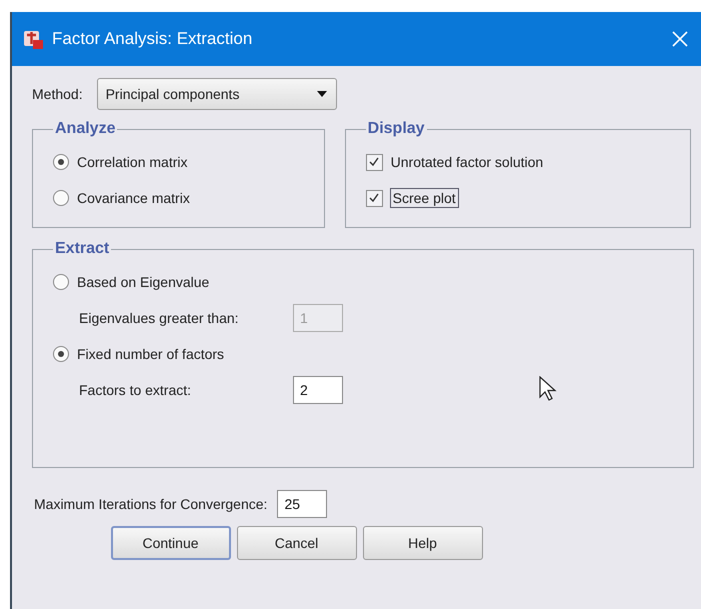 The width and height of the screenshot is (701, 609). I want to click on window-title: Factor Analysis: Extraction, so click(153, 39).